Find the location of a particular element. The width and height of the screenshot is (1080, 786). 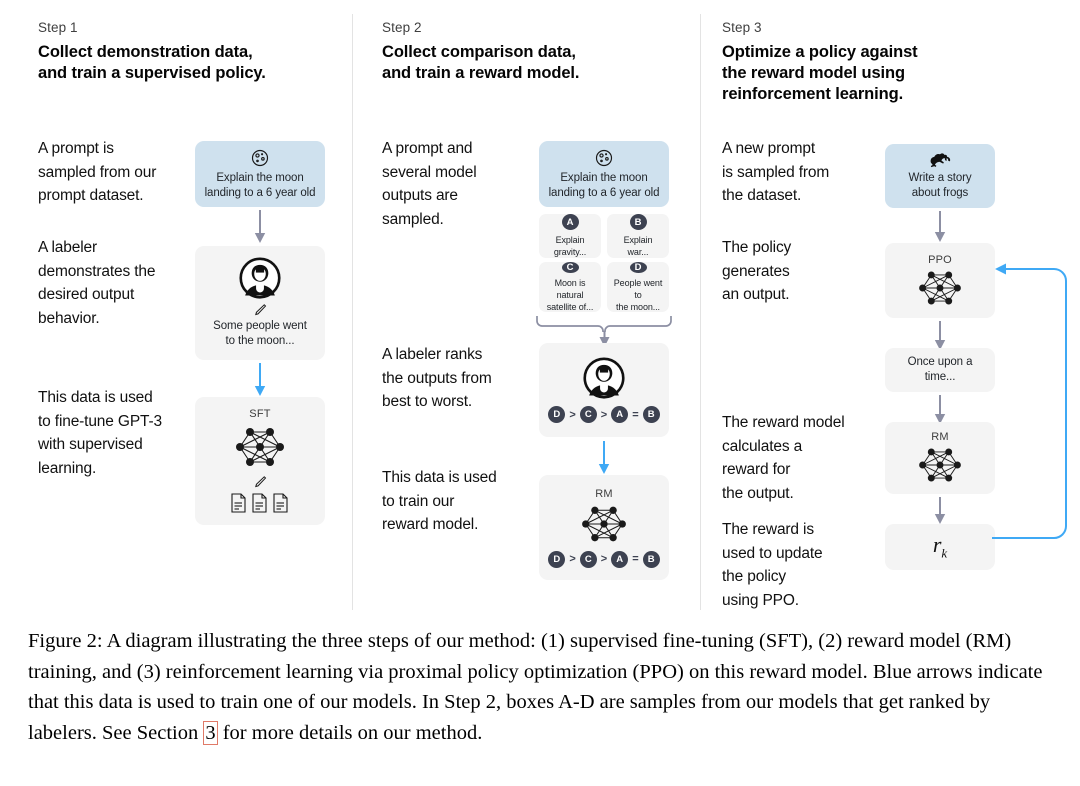

step-3-title-line-3: reinforcement learning. is located at coordinates (813, 94).